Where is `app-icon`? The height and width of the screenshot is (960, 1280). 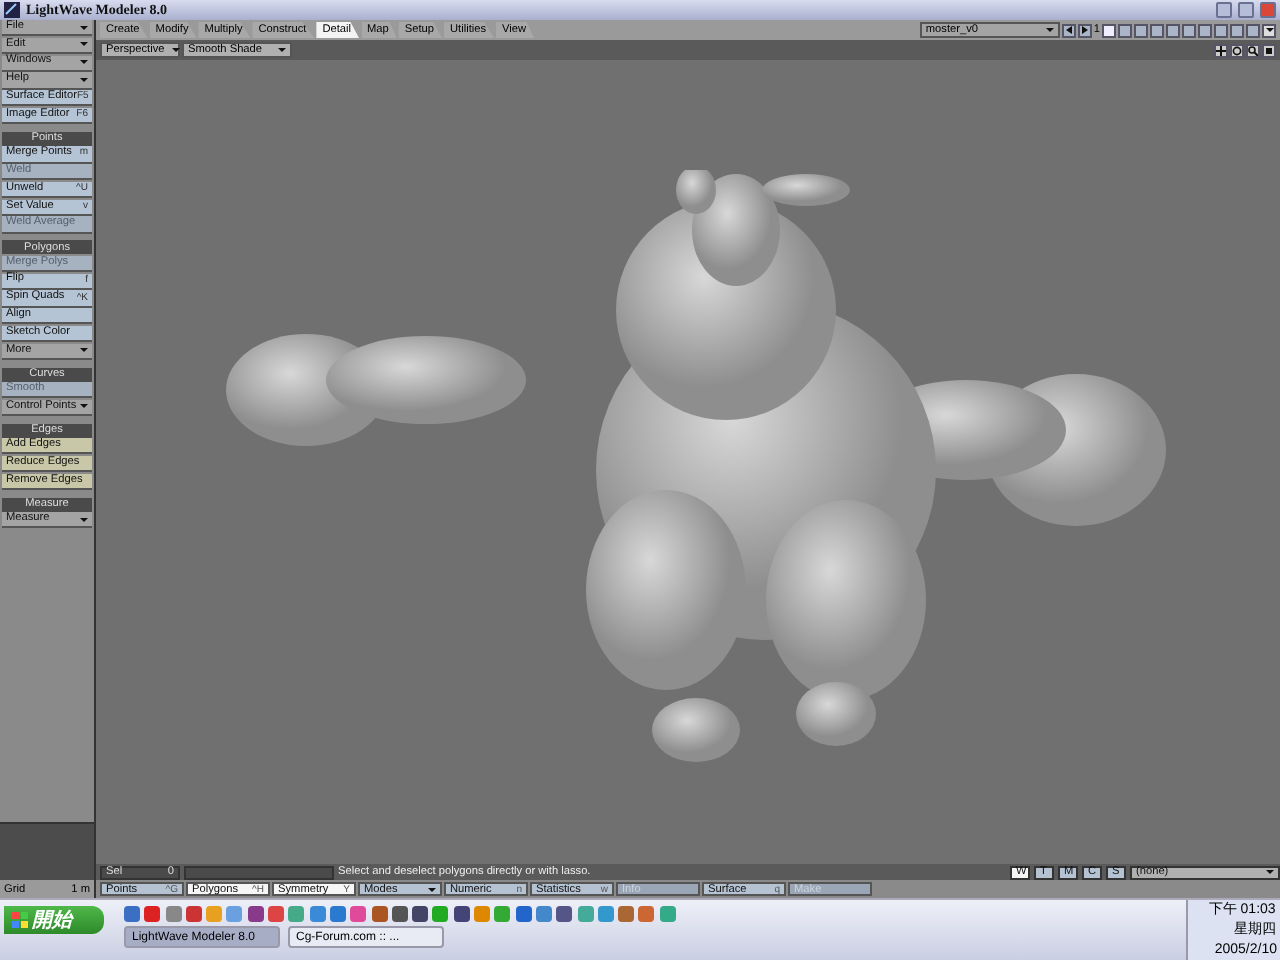
app-icon is located at coordinates (12, 10).